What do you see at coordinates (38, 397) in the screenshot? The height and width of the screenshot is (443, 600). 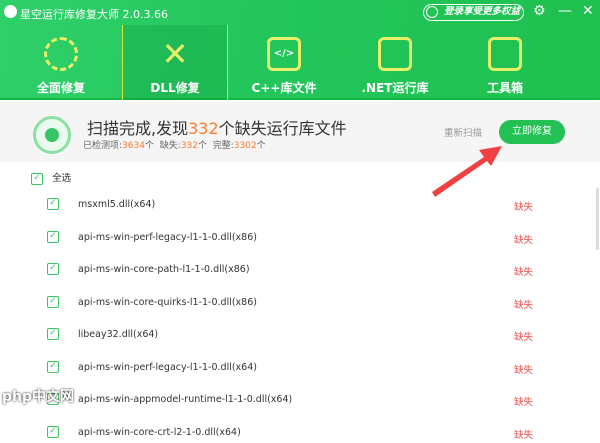 I see `watermark: php中文网` at bounding box center [38, 397].